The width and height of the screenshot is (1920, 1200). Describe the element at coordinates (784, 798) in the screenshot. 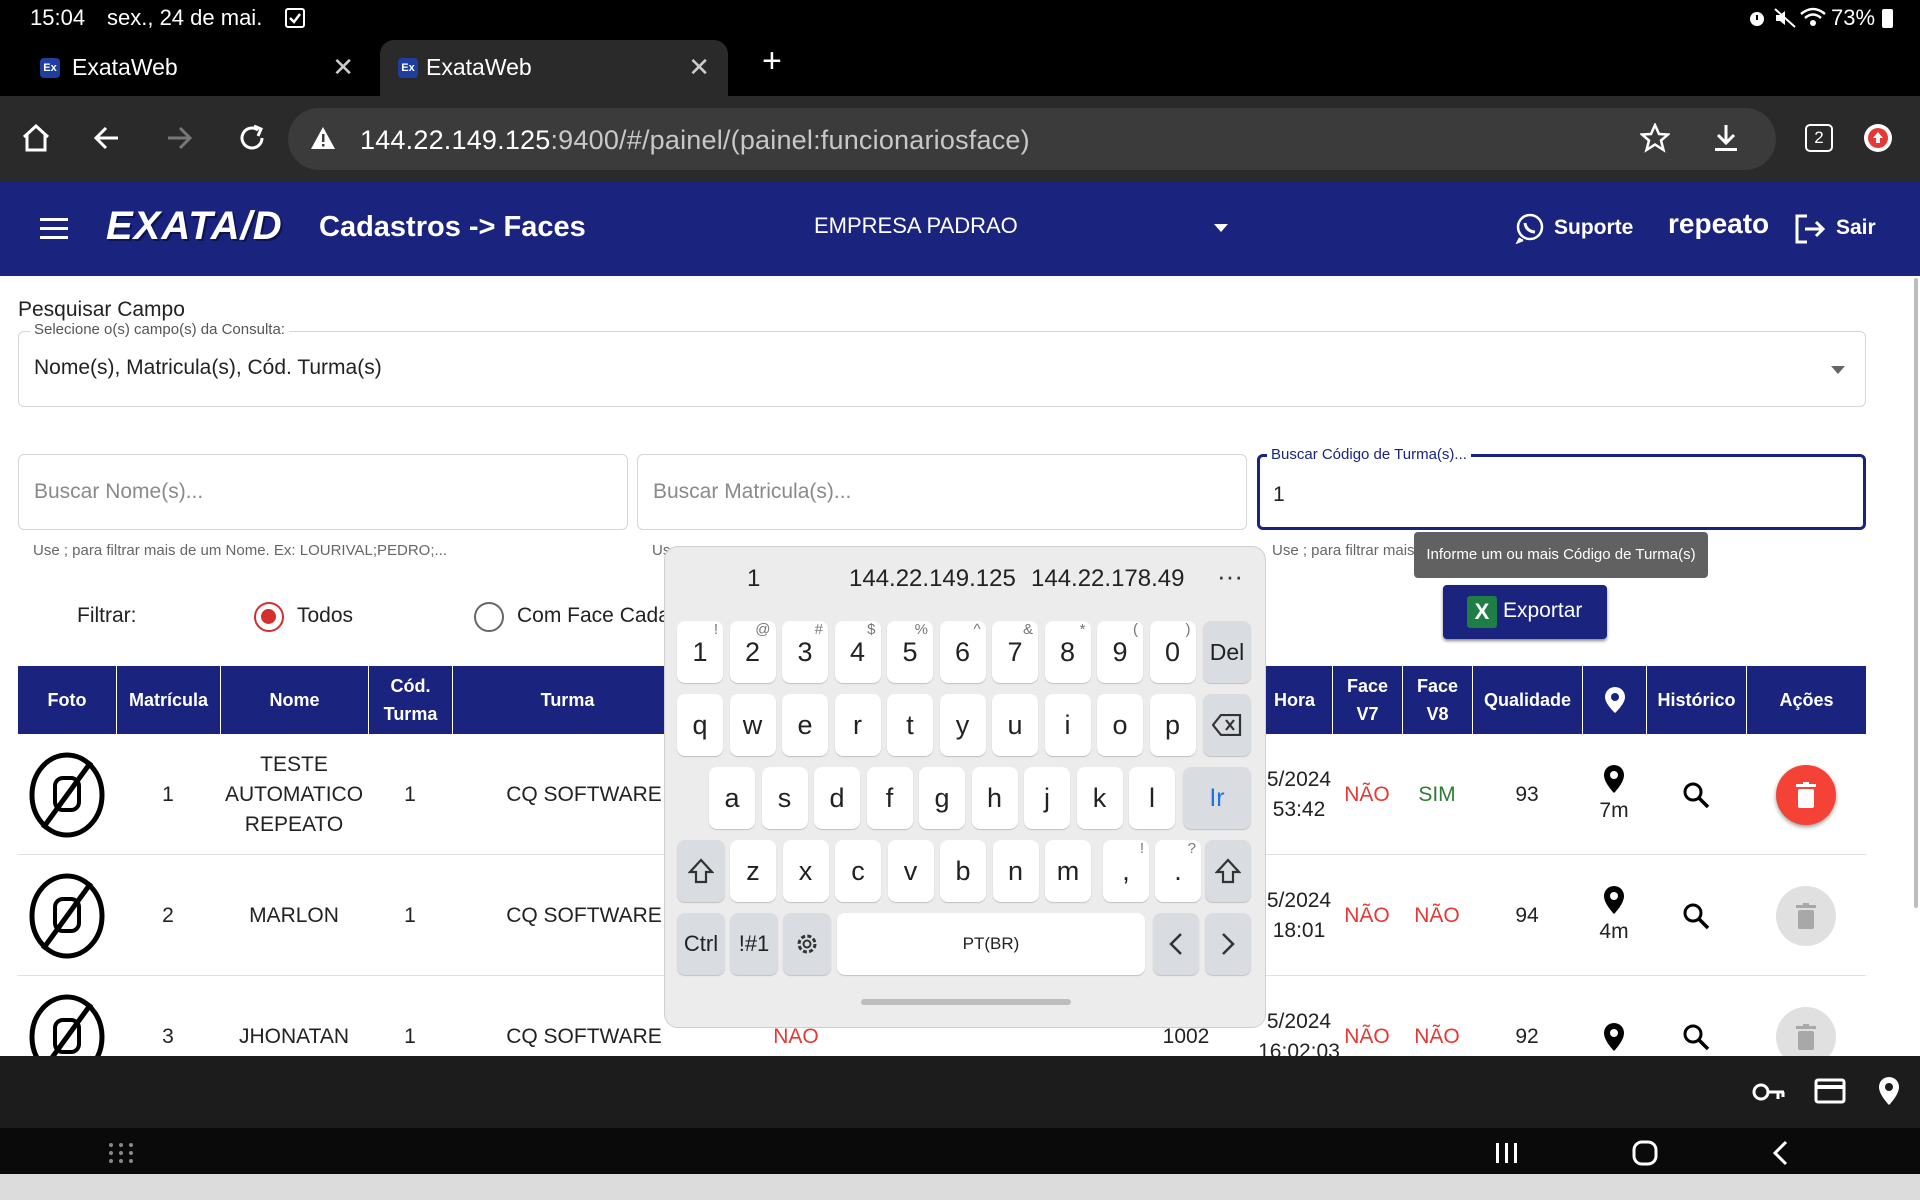

I see `key-s: s` at that location.